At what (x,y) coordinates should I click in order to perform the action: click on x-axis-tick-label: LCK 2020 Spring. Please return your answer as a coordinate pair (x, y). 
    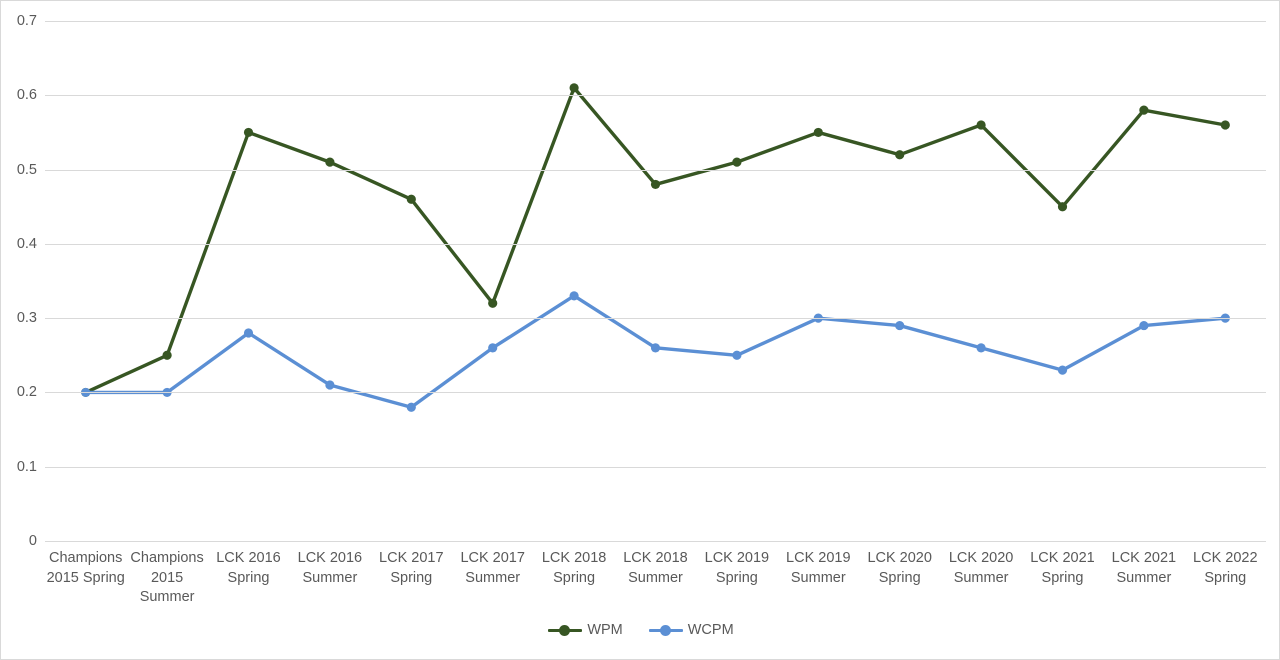
    Looking at the image, I should click on (899, 568).